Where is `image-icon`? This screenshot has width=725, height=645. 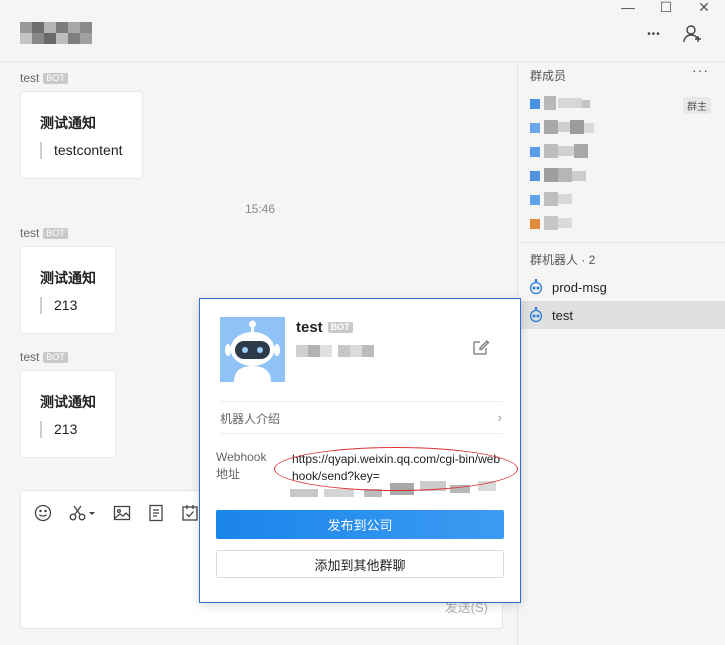
image-icon is located at coordinates (122, 513).